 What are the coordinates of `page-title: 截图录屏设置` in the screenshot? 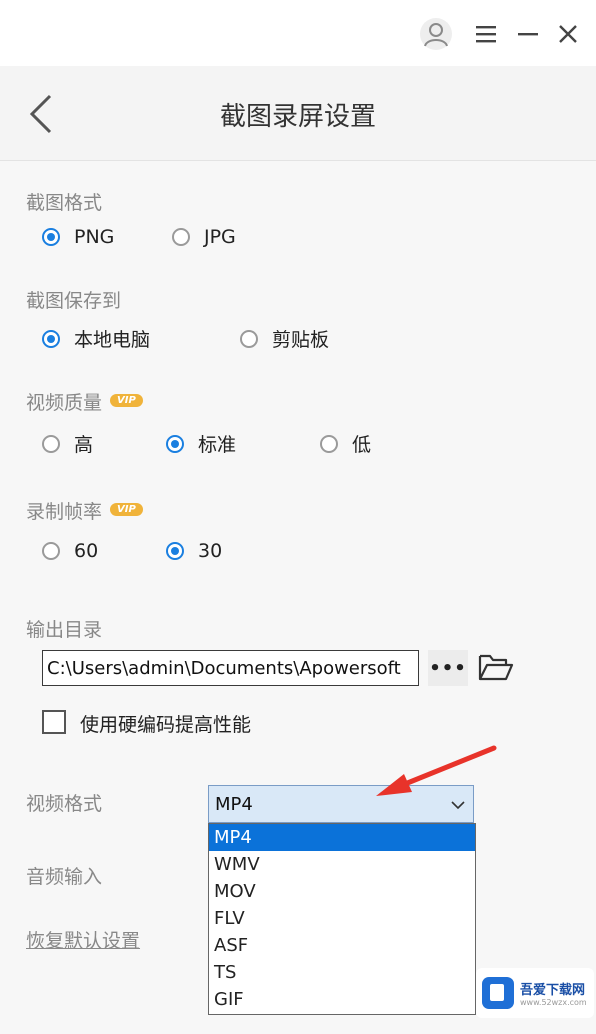 It's located at (297, 117).